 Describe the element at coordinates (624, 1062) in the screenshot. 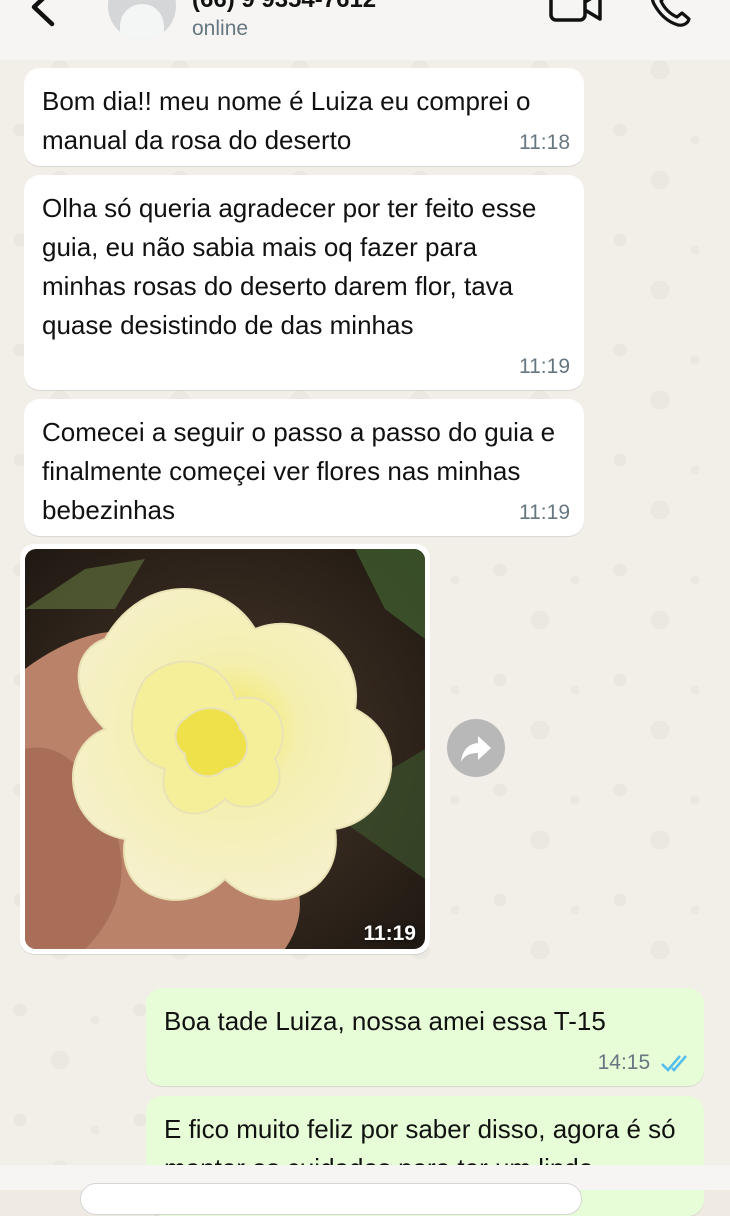

I see `message-time: 14:15` at that location.